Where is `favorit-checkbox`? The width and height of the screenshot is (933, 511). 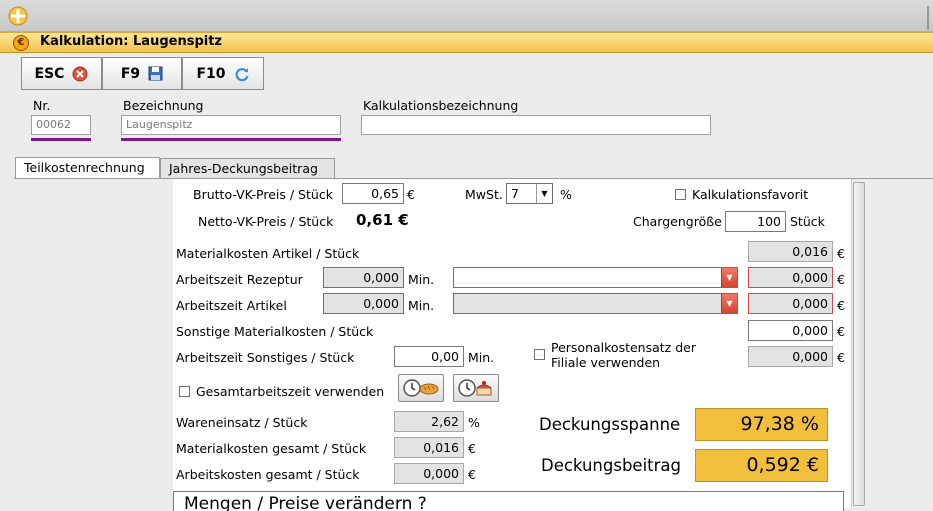 favorit-checkbox is located at coordinates (680, 194).